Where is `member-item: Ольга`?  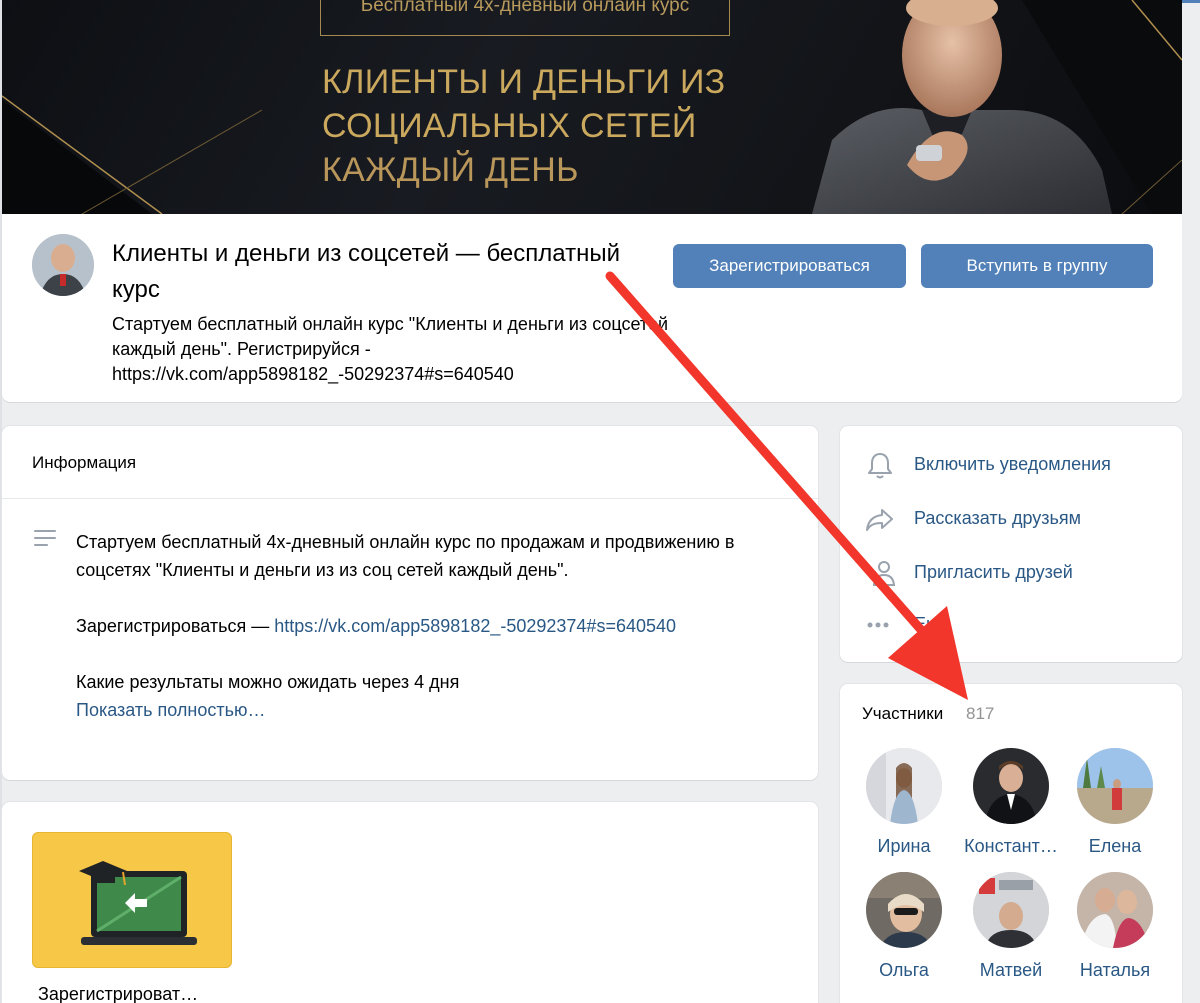
member-item: Ольга is located at coordinates (904, 926).